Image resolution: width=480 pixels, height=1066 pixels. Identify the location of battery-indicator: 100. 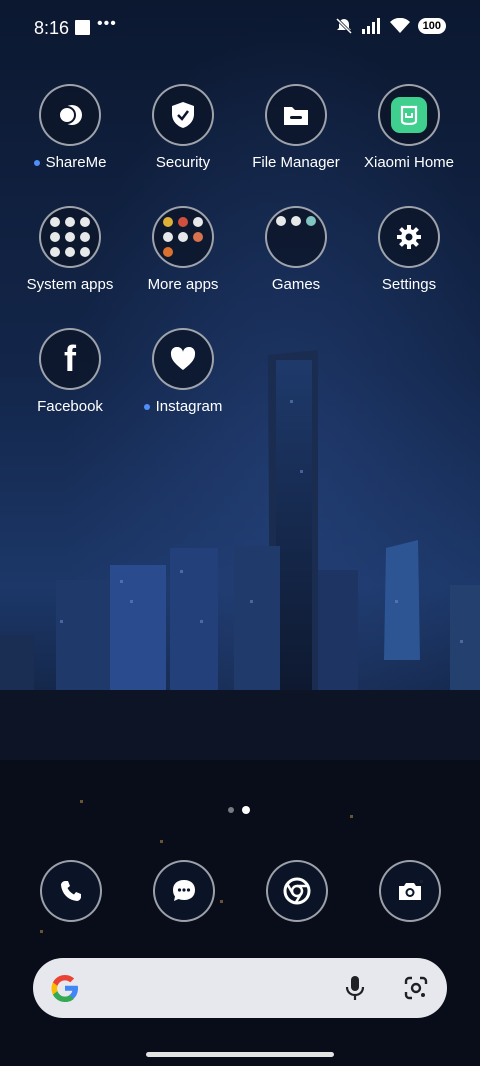
(431, 26).